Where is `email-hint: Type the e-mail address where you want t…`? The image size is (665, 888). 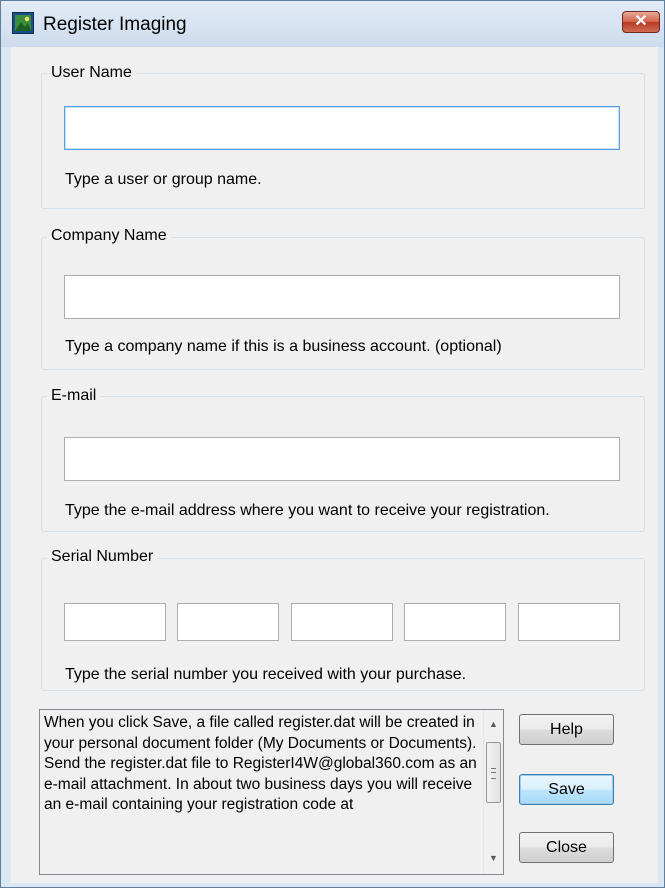 email-hint: Type the e-mail address where you want t… is located at coordinates (307, 510).